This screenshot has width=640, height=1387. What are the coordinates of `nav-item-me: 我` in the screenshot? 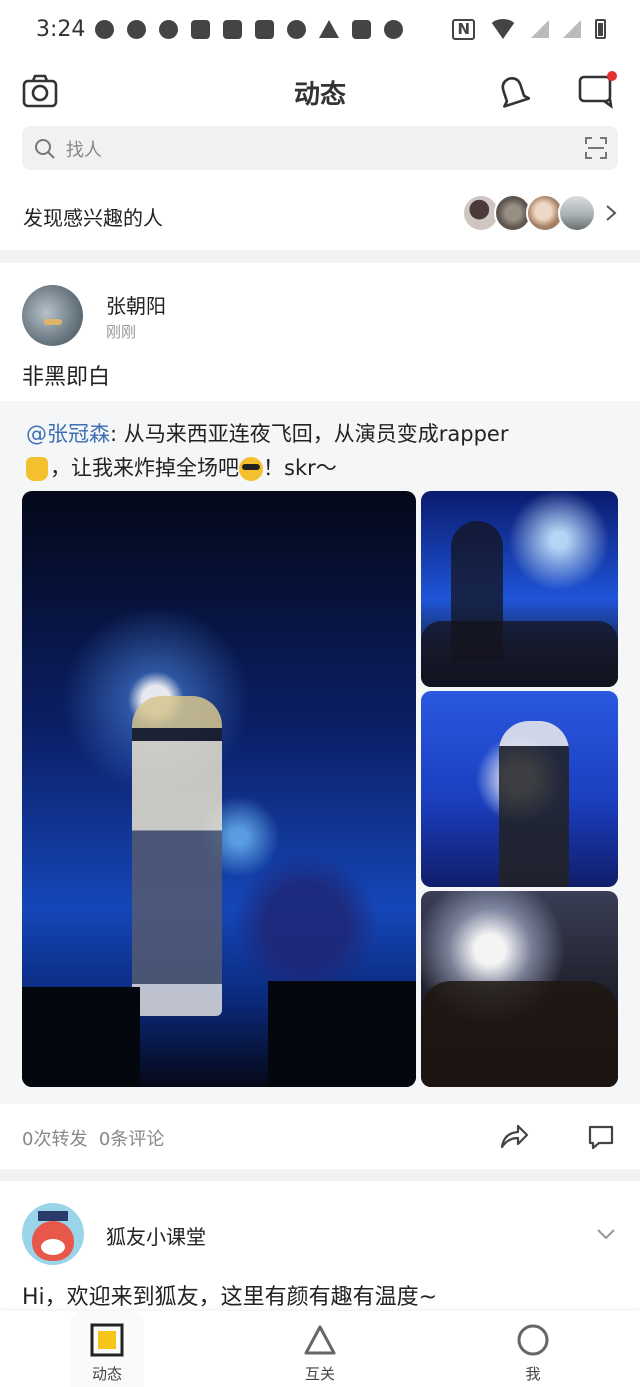 It's located at (533, 1349).